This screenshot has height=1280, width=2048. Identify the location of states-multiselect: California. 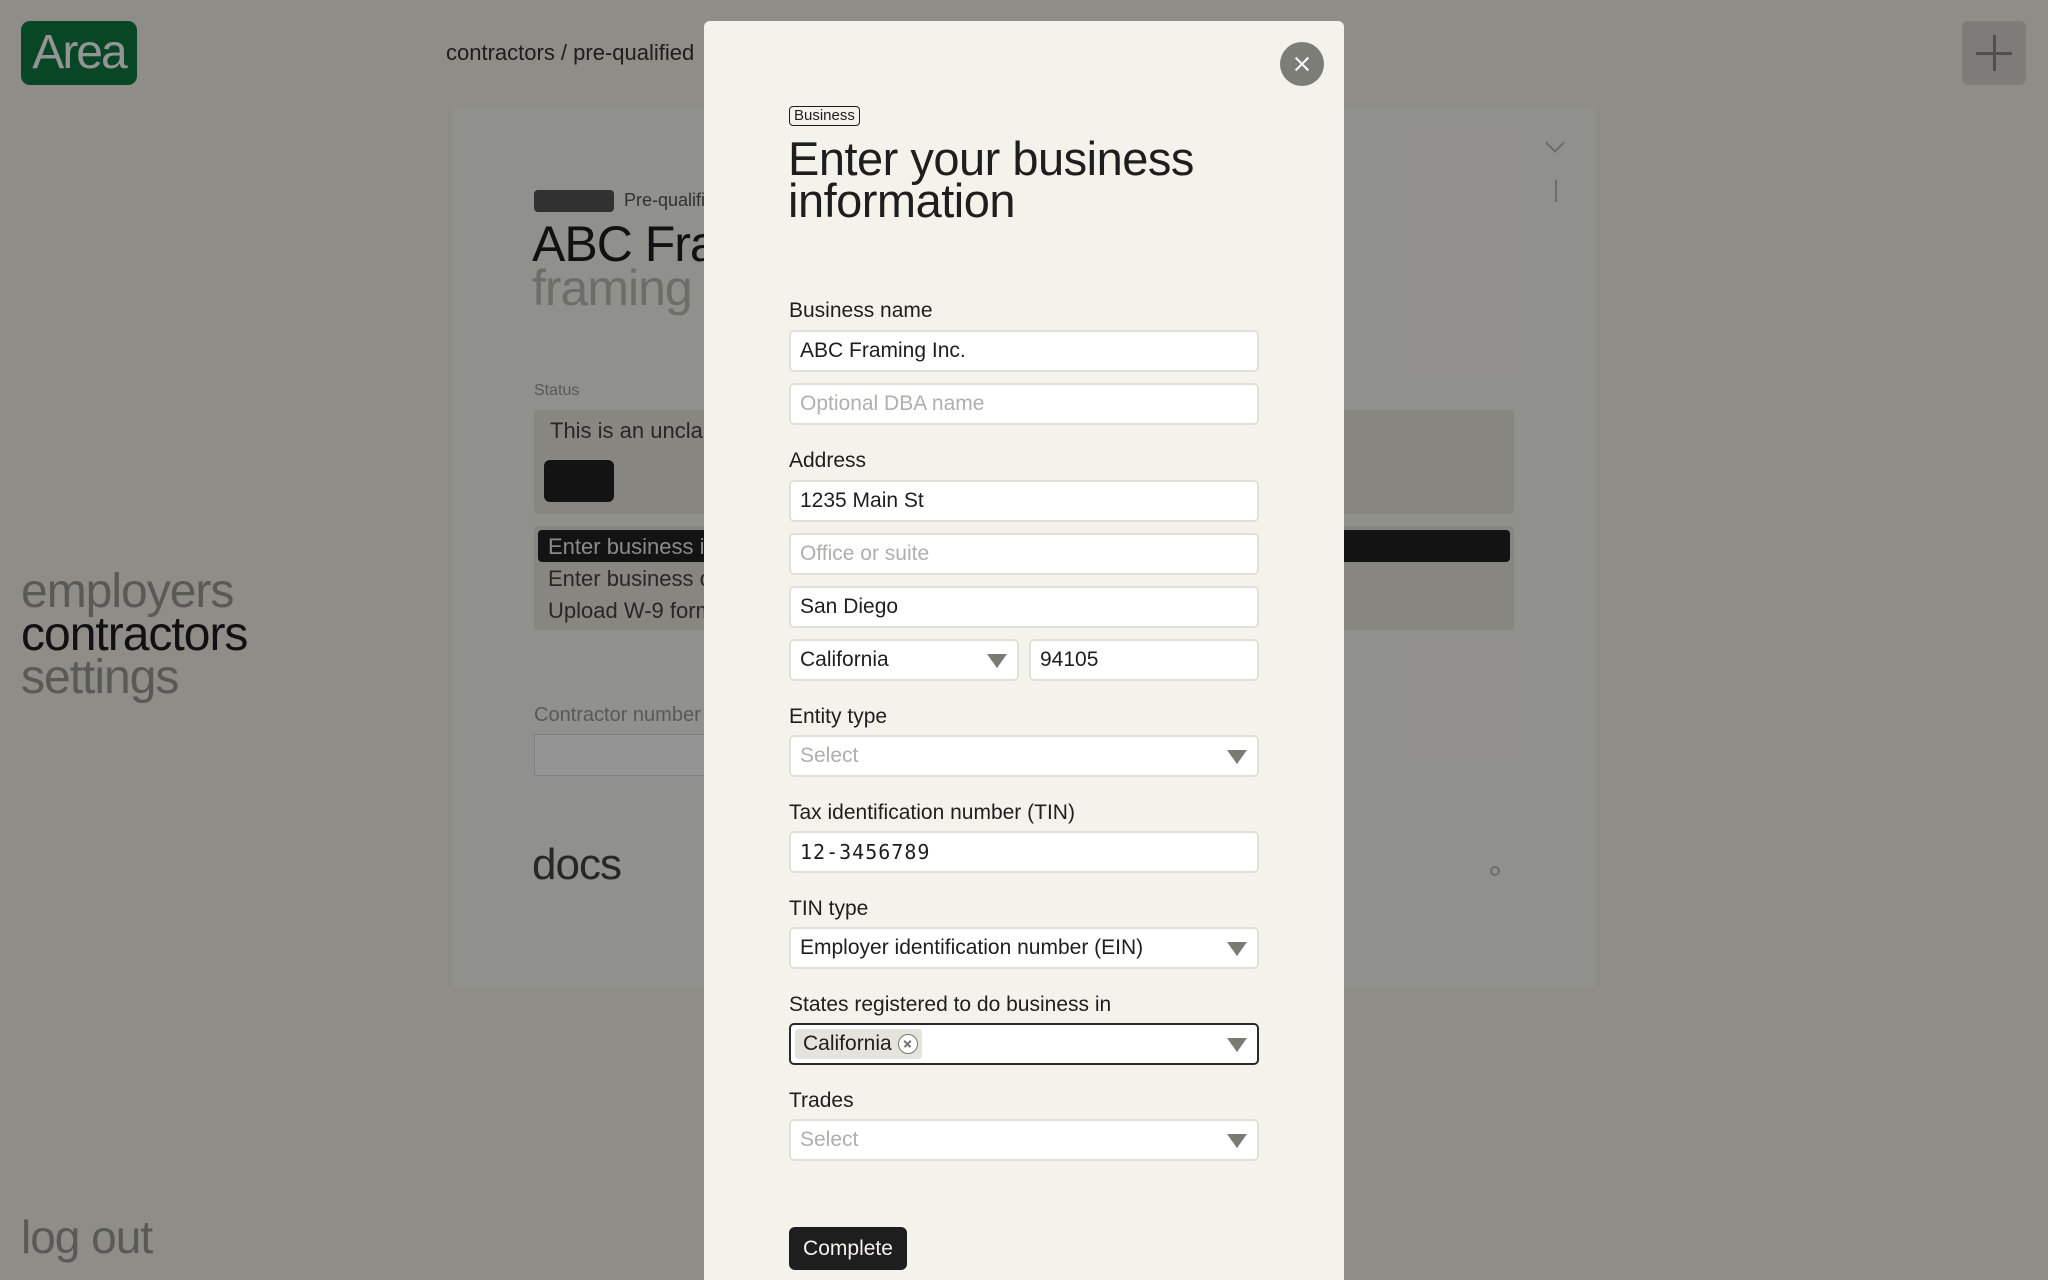
(1024, 1044).